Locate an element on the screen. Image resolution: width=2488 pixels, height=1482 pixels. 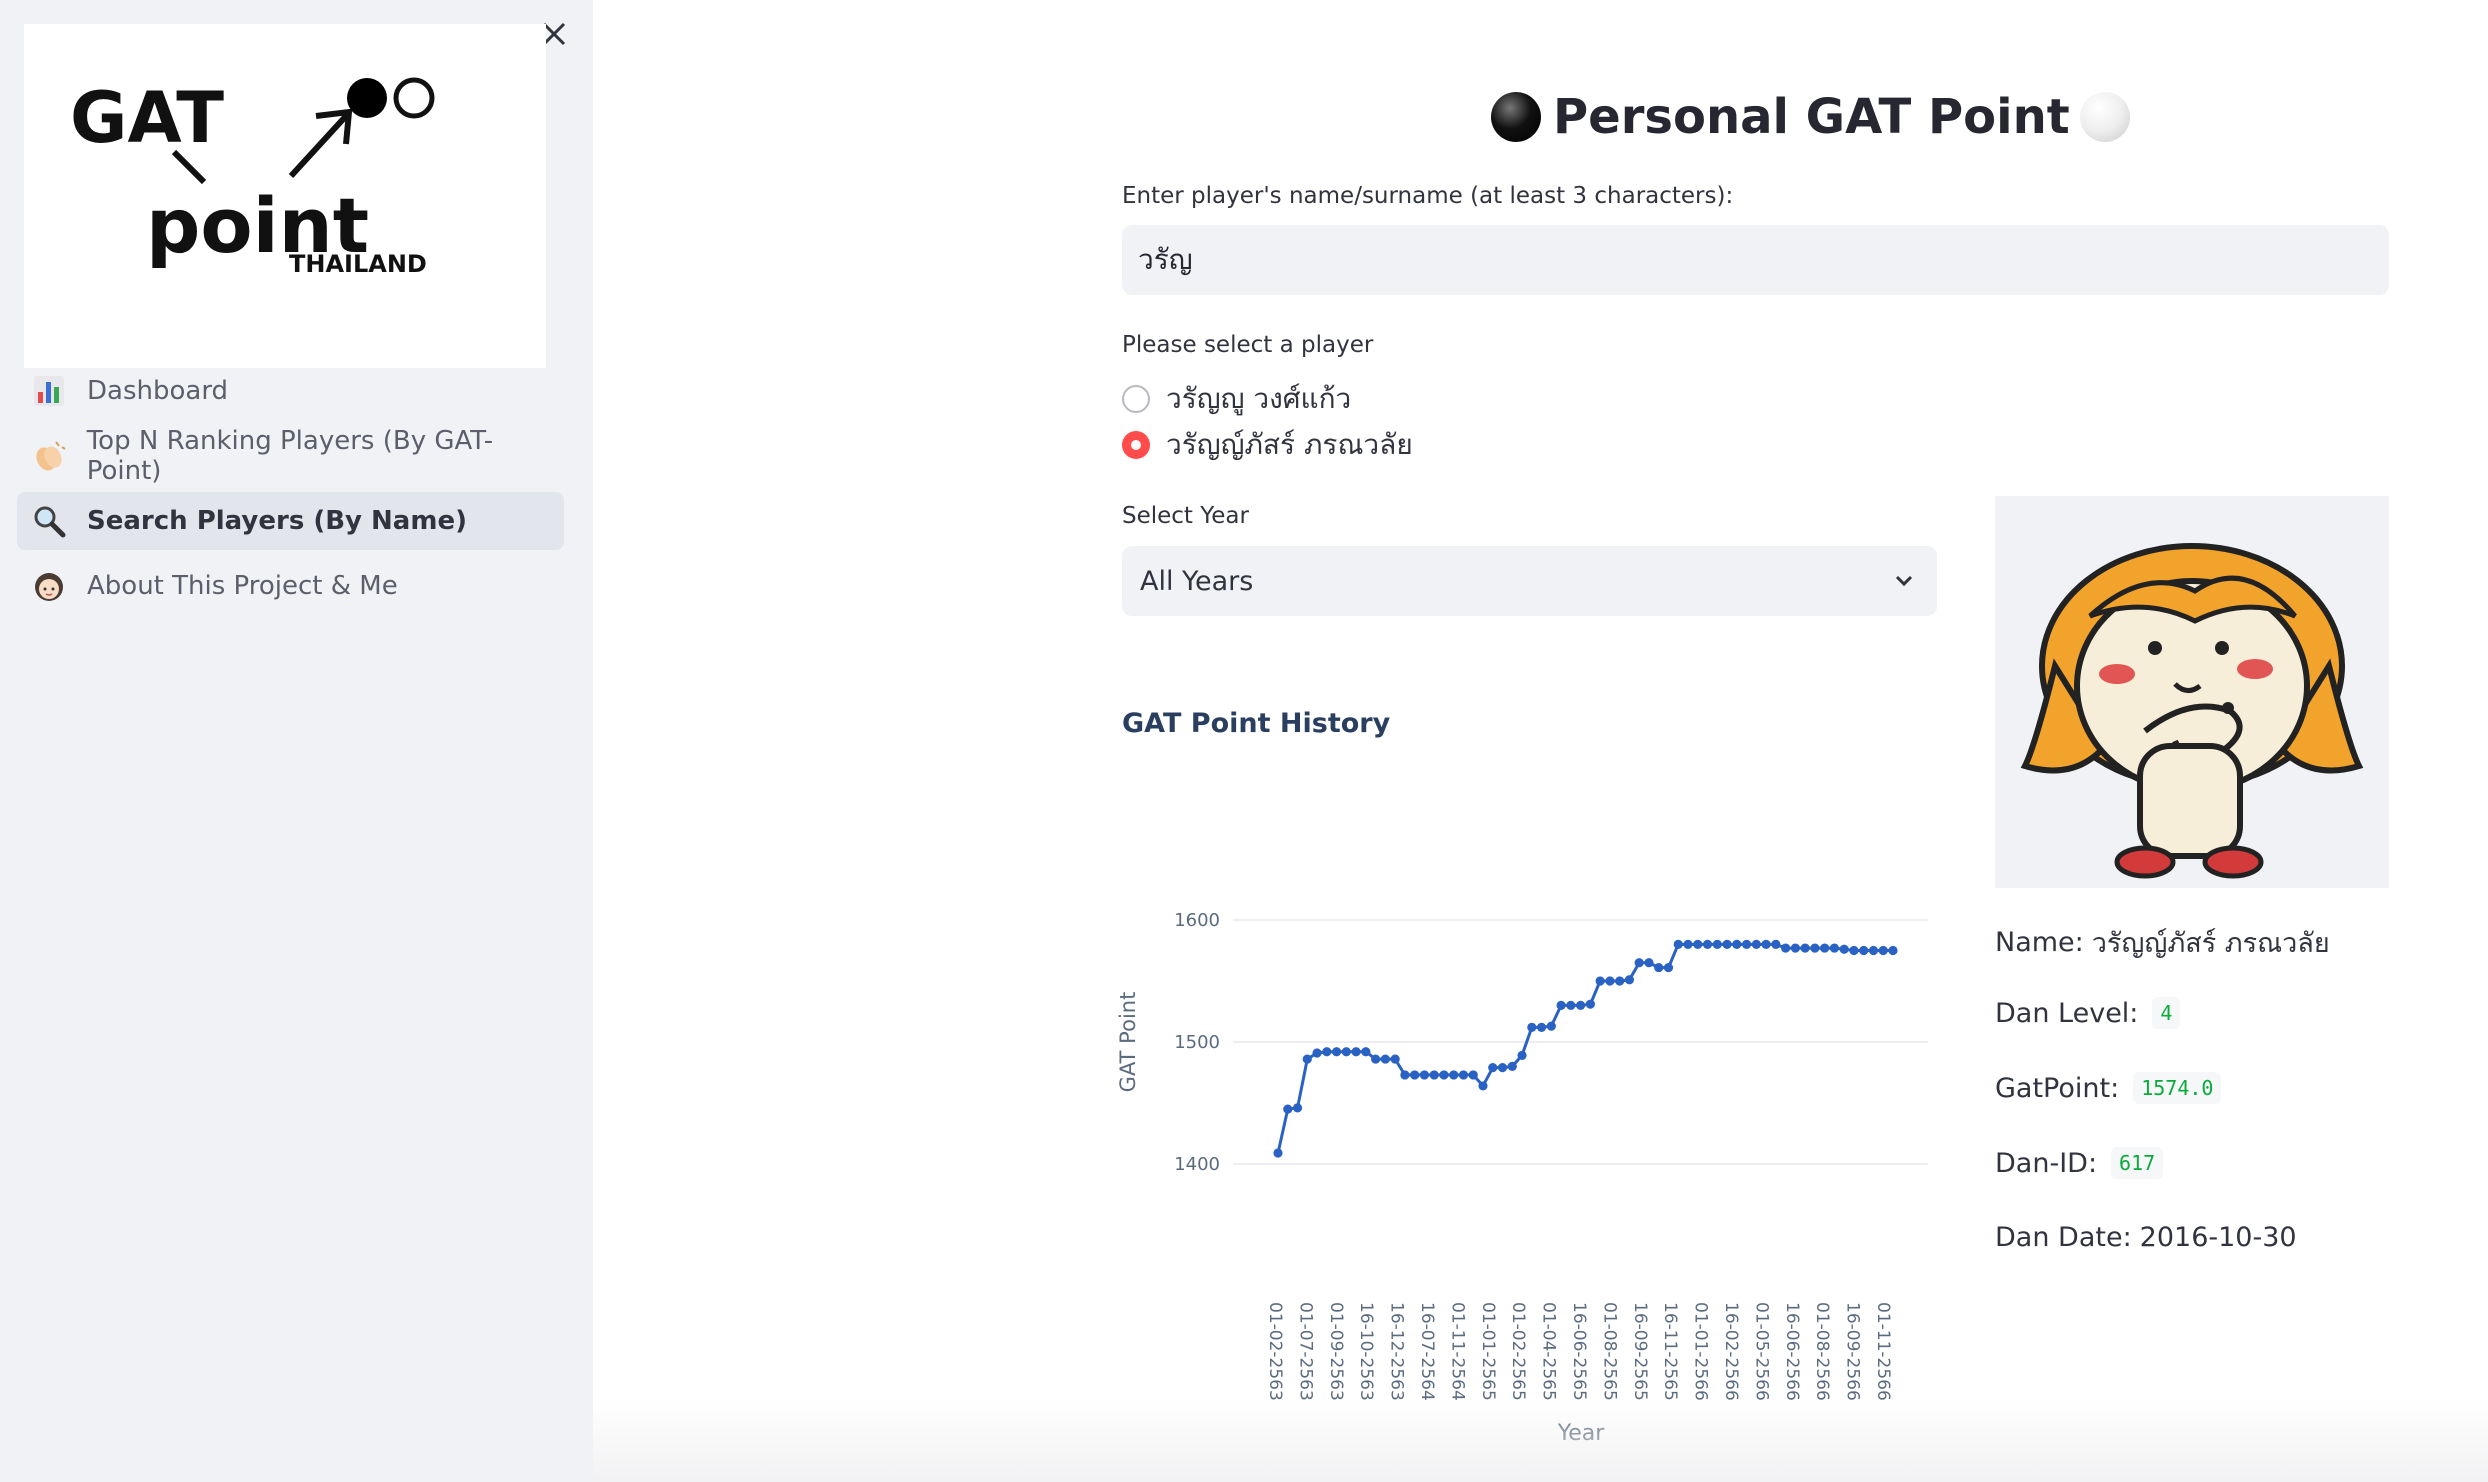
info-dan-level-value: 4 is located at coordinates (2166, 1013).